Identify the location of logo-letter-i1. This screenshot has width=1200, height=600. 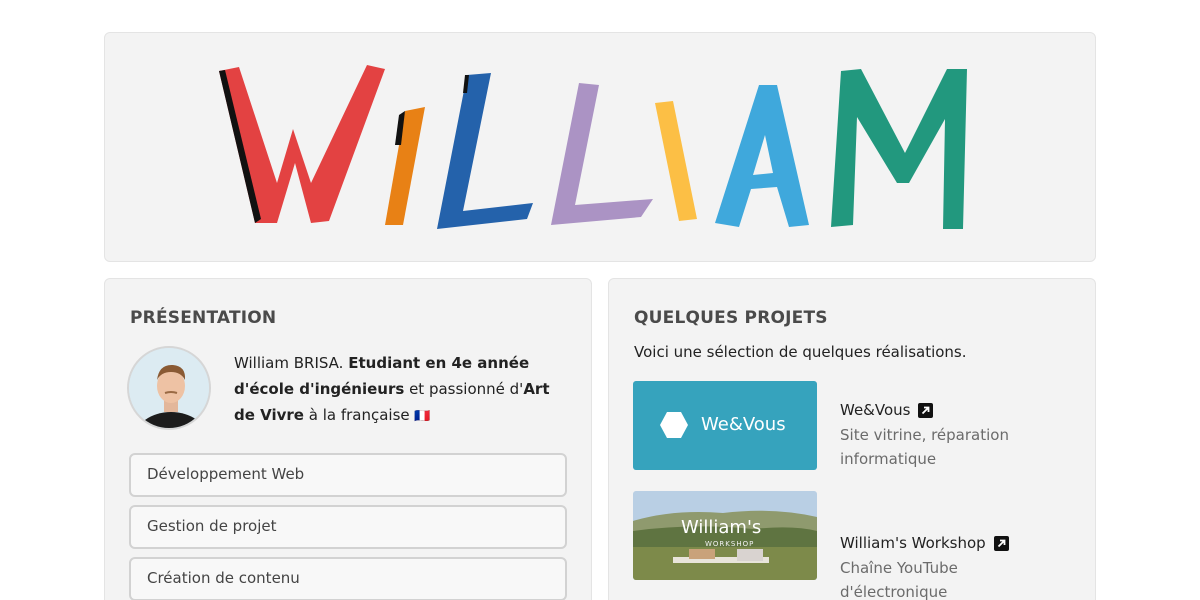
(405, 166).